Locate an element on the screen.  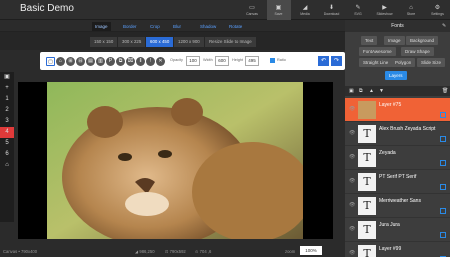
layer-row: 👁 T Layer #99 is located at coordinates (397, 249).